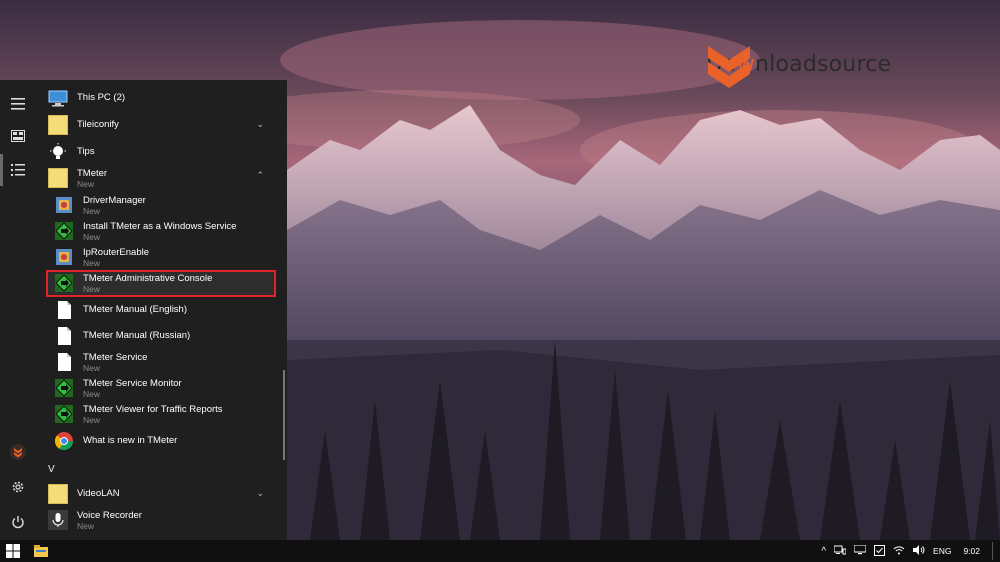 This screenshot has width=1000, height=562. What do you see at coordinates (260, 175) in the screenshot?
I see `chevron-up-icon: ⌃` at bounding box center [260, 175].